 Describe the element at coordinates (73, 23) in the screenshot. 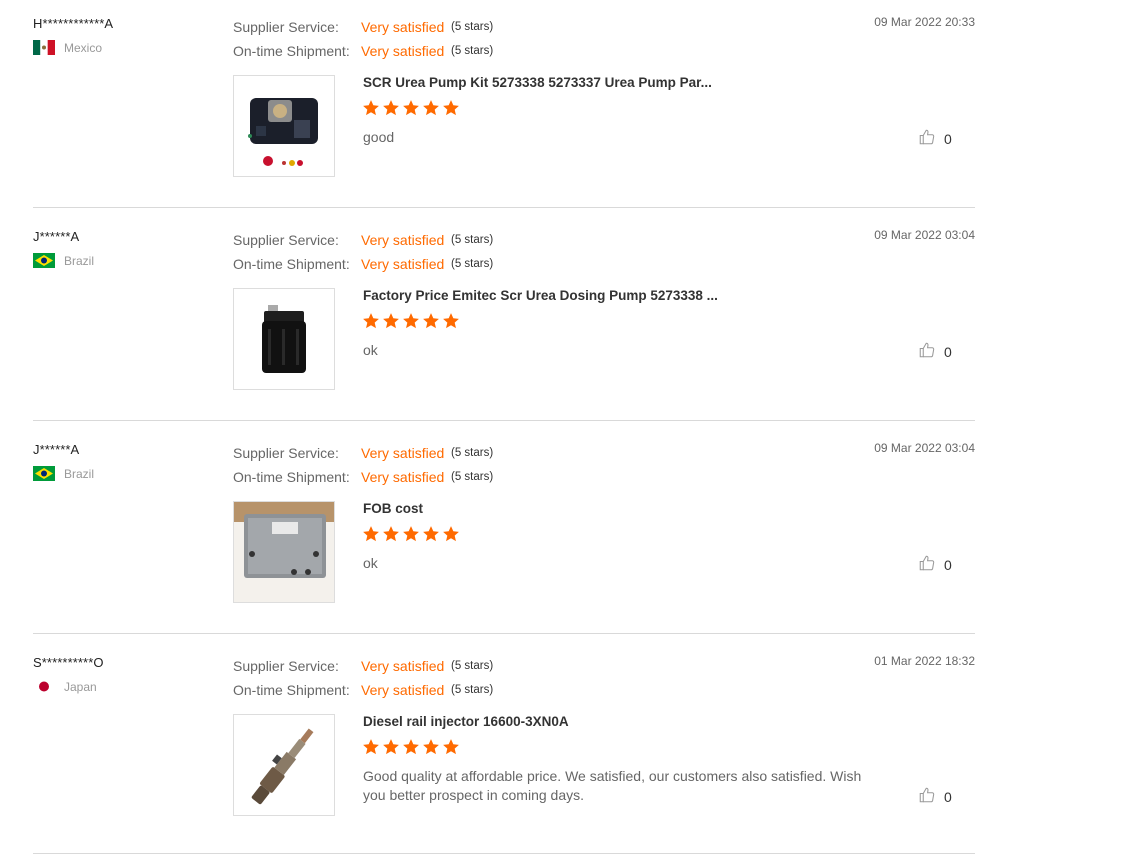

I see `reviewer-name: H************A` at that location.